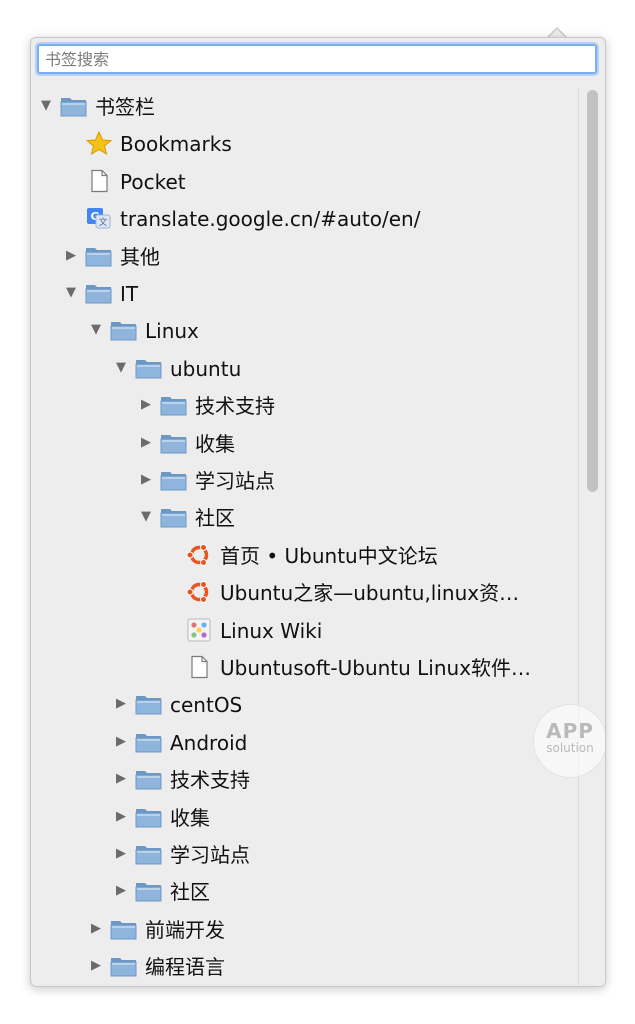 The image size is (635, 1024). I want to click on tree-item-ubuntu-learning-sites: ▶ 学习站点, so click(305, 480).